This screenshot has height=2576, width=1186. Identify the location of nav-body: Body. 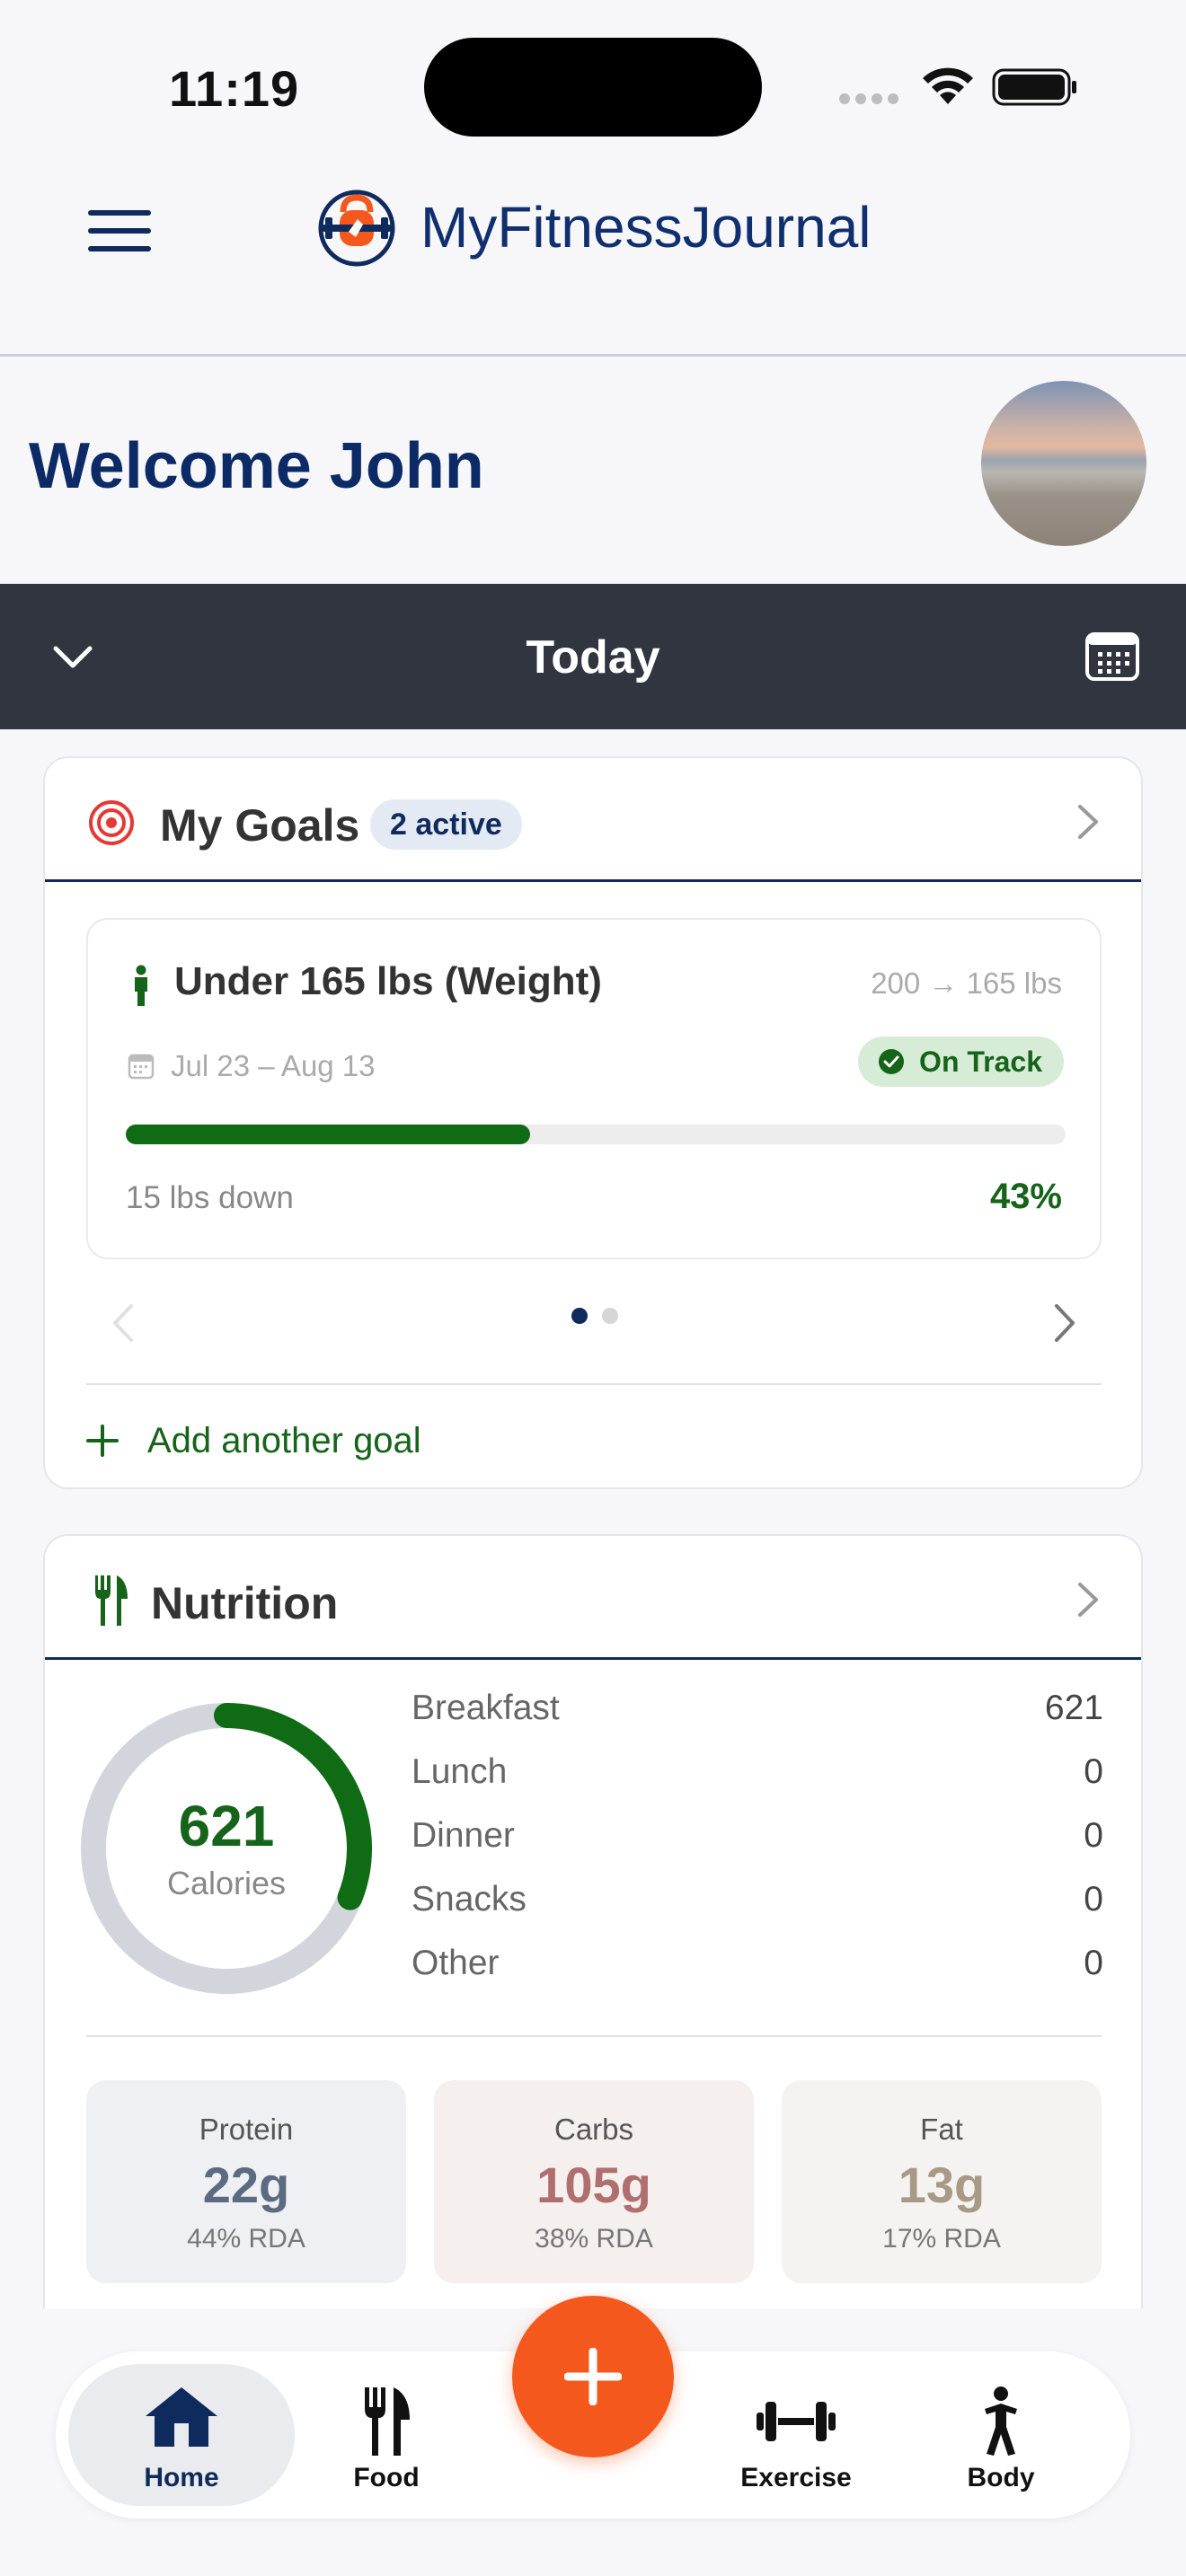
(1001, 2435).